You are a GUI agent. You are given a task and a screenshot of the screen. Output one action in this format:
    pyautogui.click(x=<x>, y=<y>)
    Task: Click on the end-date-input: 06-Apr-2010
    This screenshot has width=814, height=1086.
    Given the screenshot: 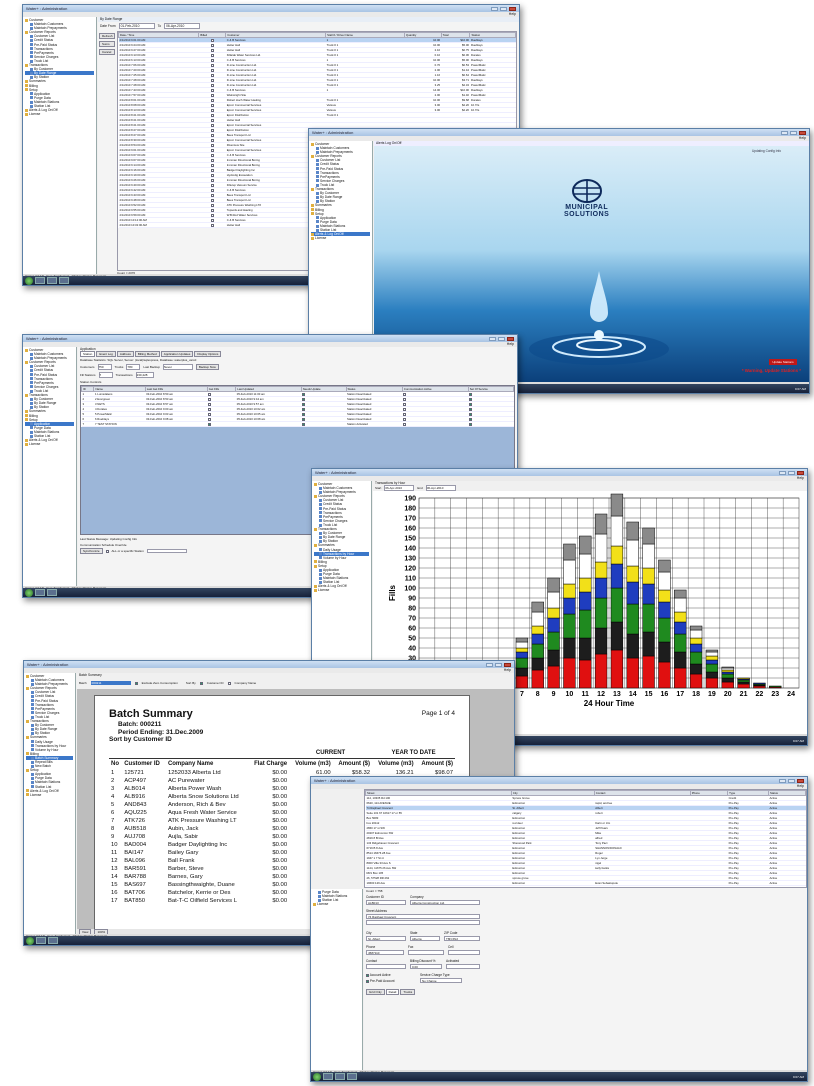 What is the action you would take?
    pyautogui.click(x=440, y=488)
    